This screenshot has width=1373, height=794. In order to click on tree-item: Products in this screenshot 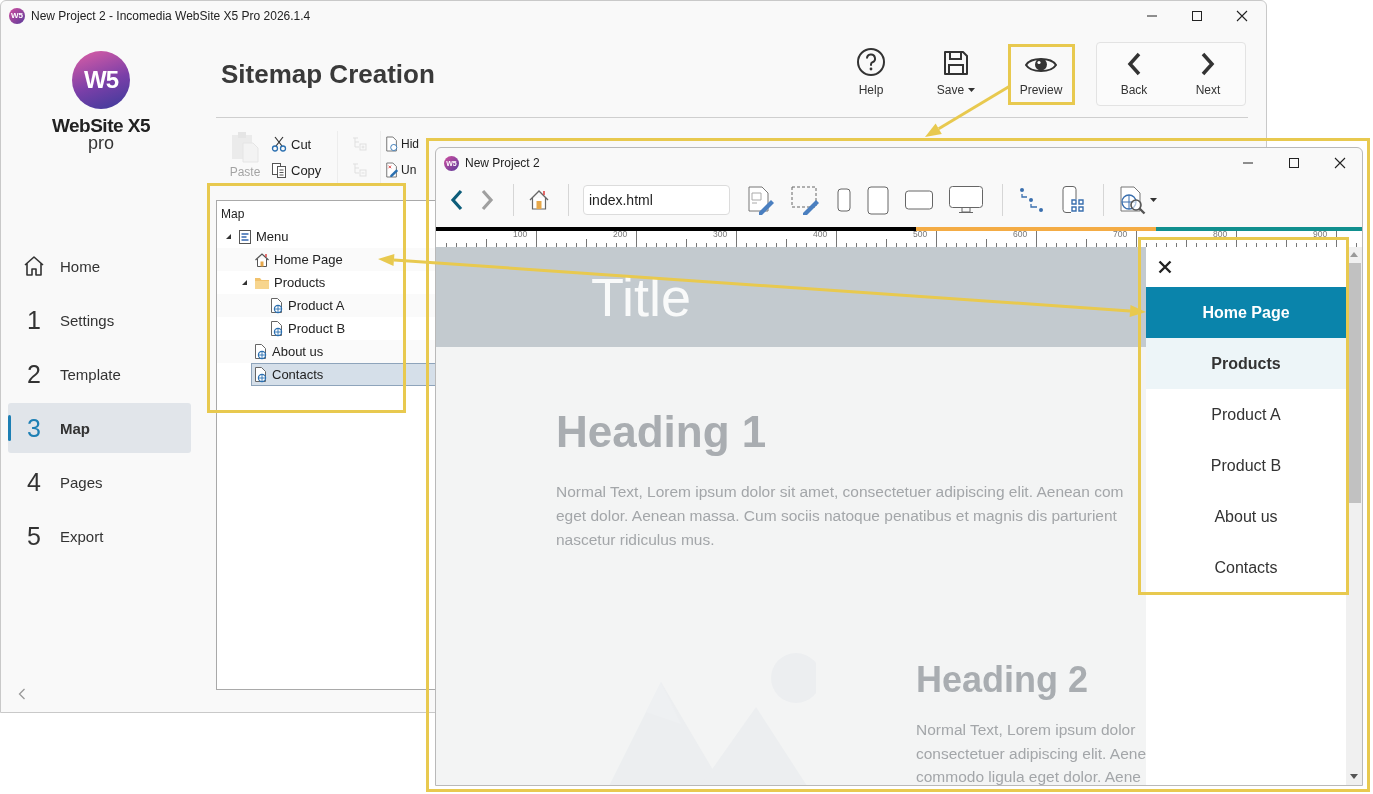, I will do `click(343, 282)`.